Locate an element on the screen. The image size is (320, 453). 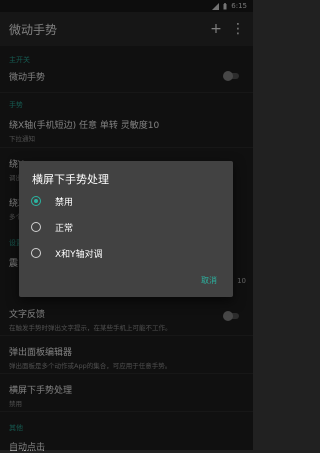
radio-button-checked is located at coordinates (36, 201).